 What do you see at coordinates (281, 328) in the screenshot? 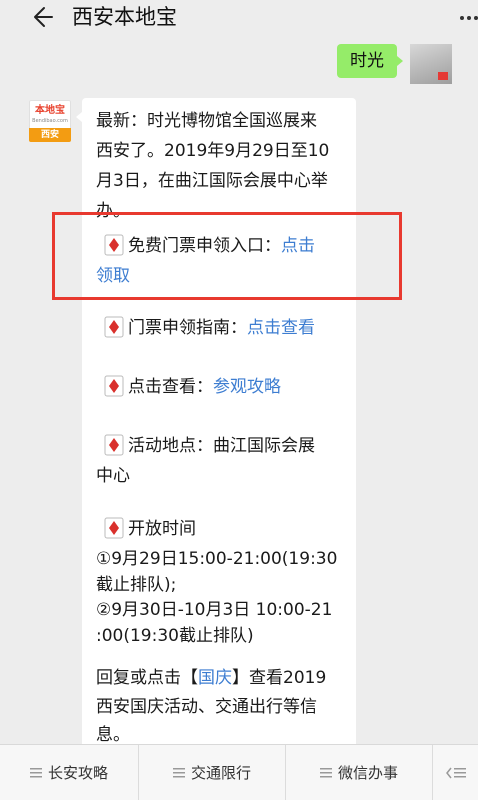
I see `guide-link: 点击查看` at bounding box center [281, 328].